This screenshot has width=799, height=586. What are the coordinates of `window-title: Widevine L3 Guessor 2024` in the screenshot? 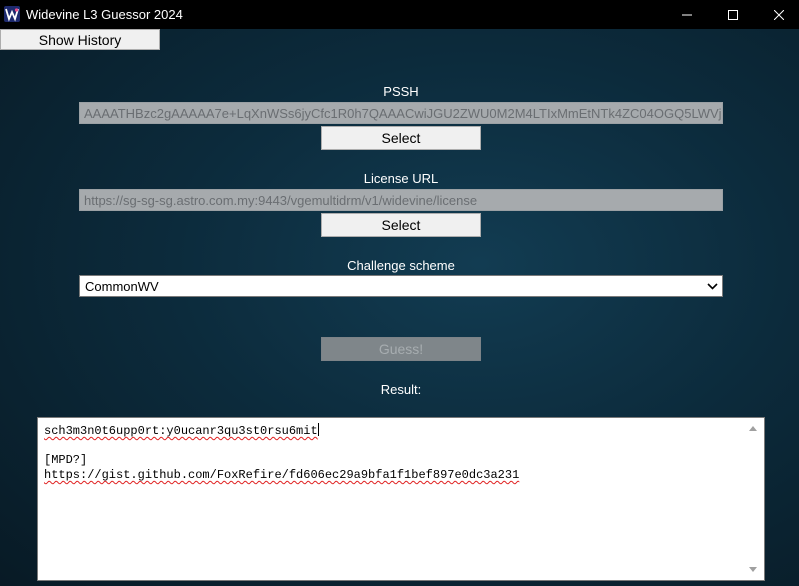 It's located at (104, 14).